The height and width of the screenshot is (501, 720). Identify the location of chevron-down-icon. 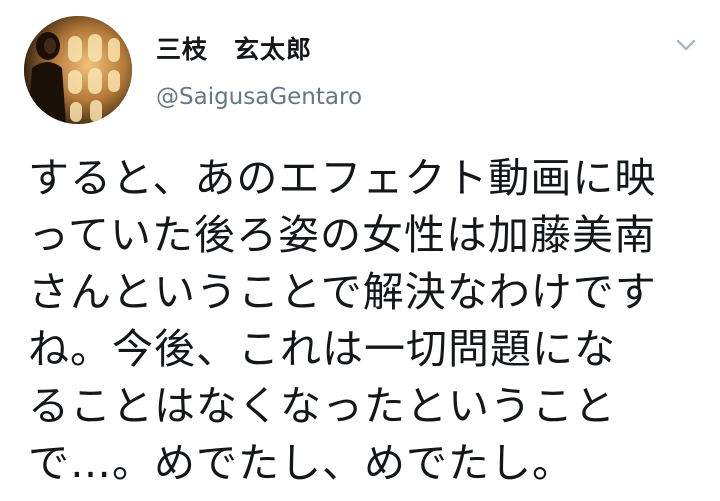
(686, 45).